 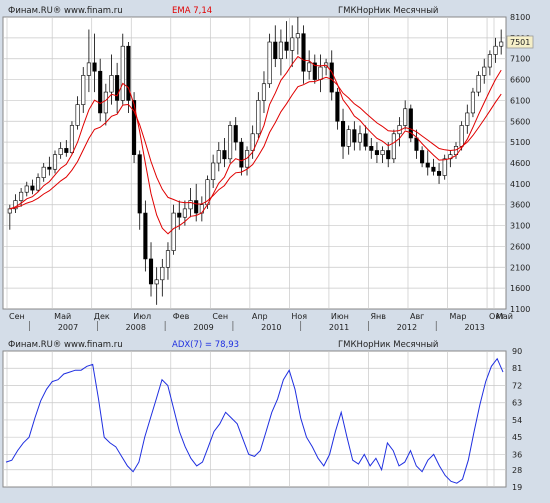 I want to click on price-tick-label: 5600, so click(x=520, y=121).